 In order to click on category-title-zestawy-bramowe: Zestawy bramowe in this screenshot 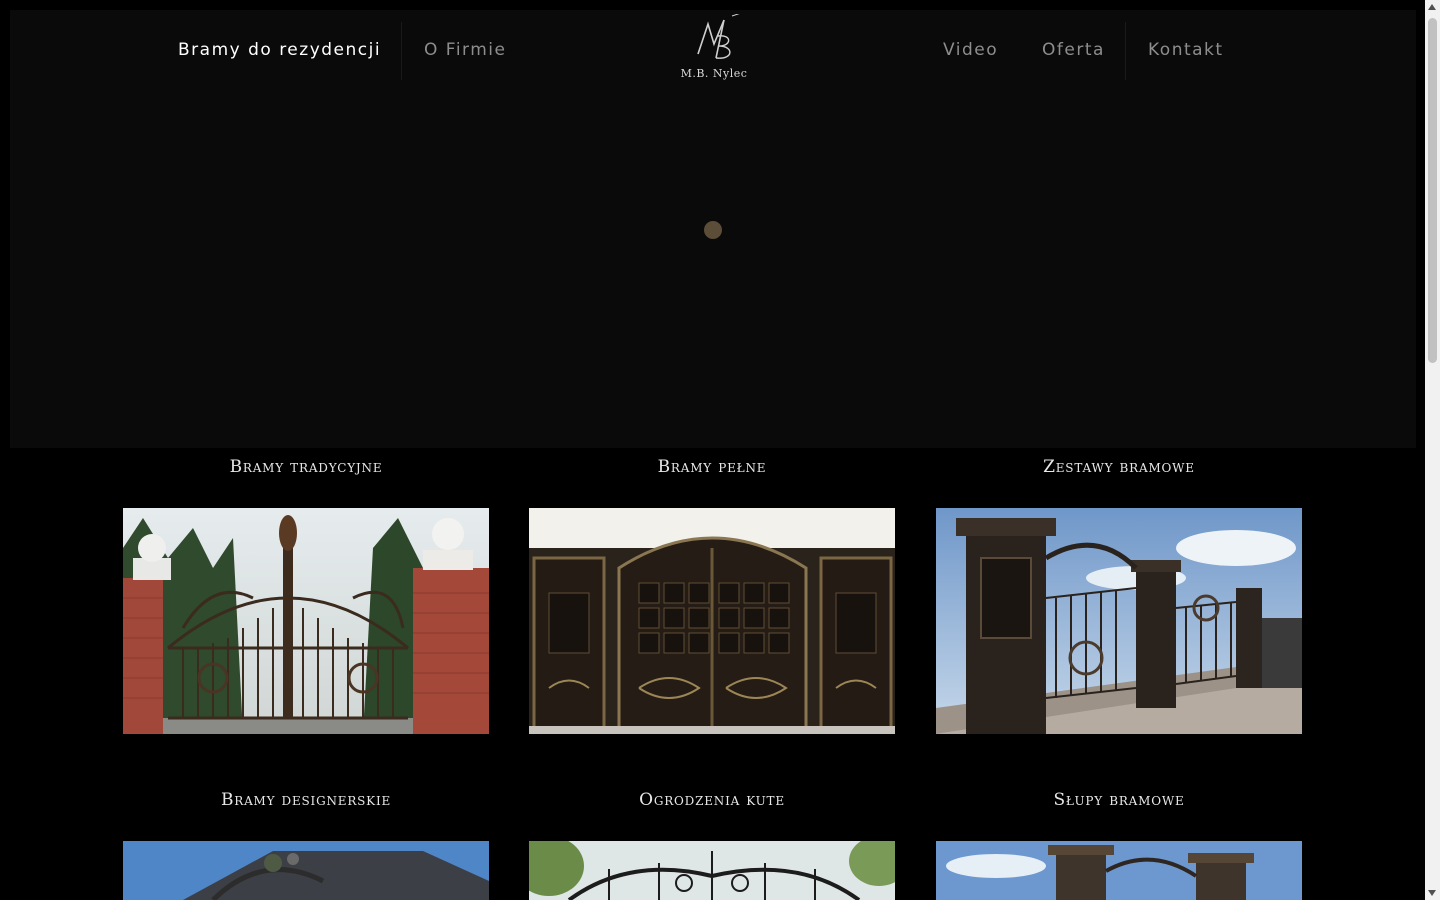, I will do `click(1119, 467)`.